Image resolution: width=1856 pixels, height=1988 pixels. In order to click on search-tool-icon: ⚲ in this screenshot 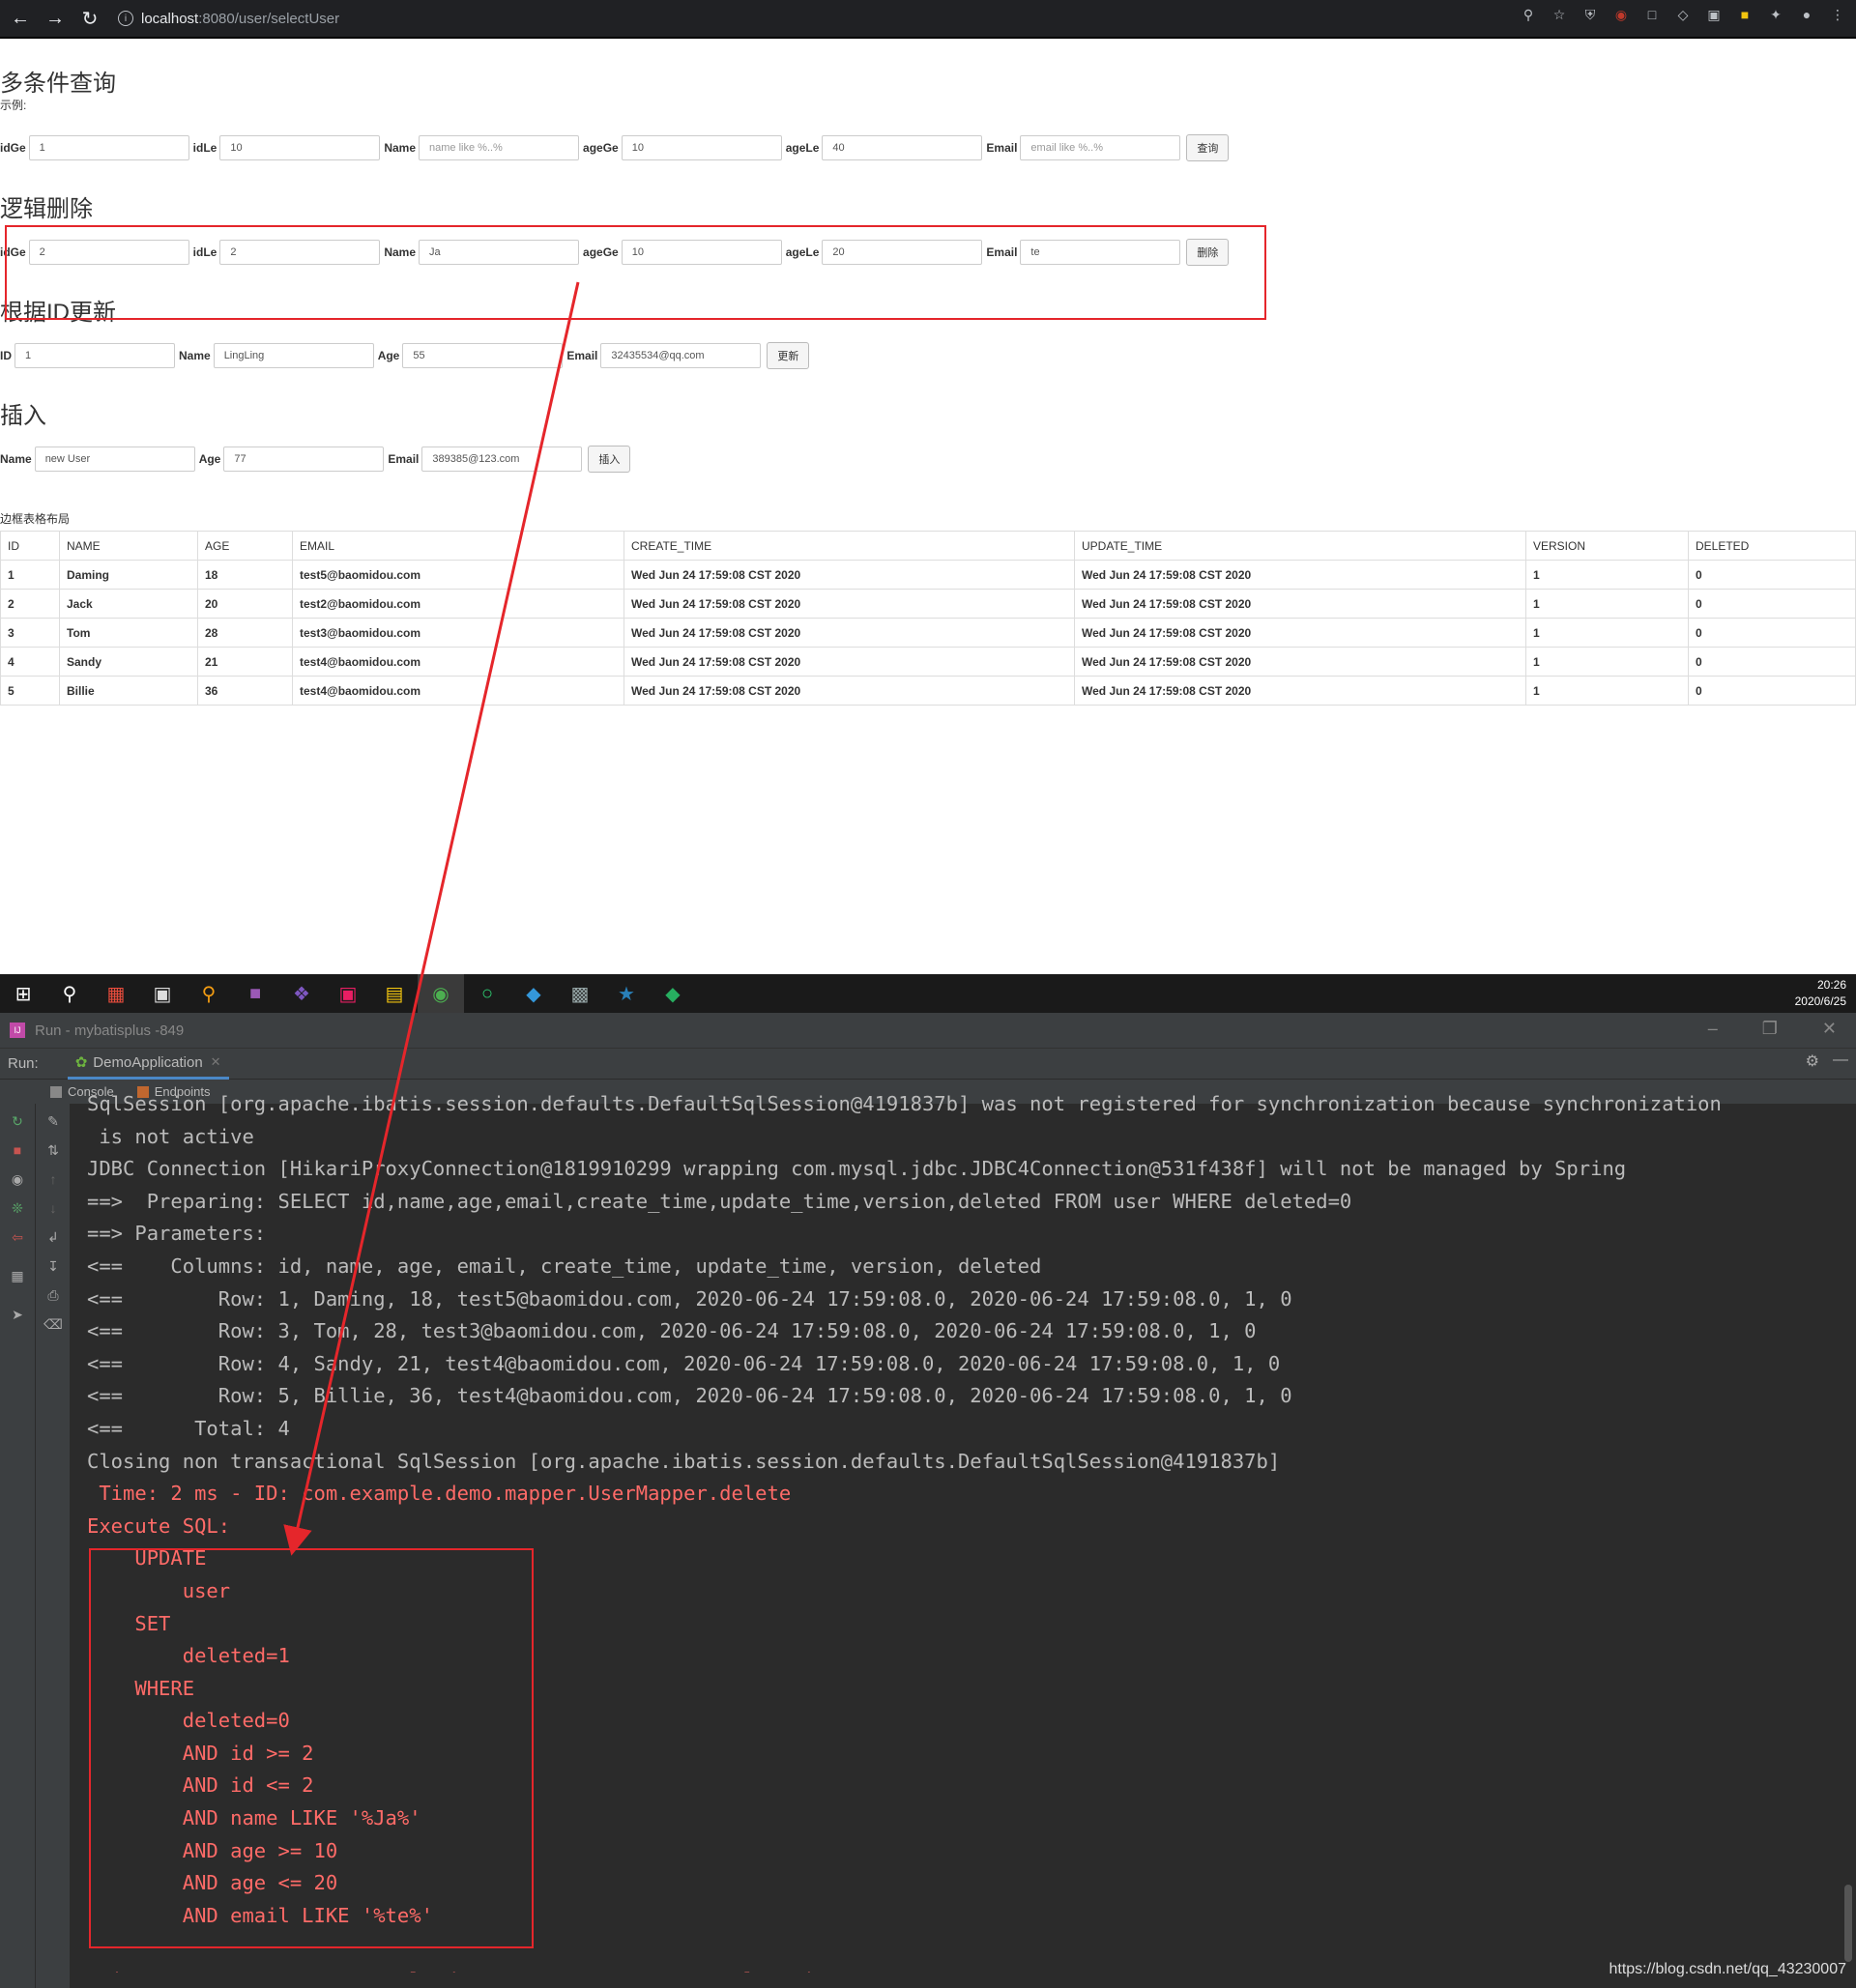, I will do `click(209, 994)`.